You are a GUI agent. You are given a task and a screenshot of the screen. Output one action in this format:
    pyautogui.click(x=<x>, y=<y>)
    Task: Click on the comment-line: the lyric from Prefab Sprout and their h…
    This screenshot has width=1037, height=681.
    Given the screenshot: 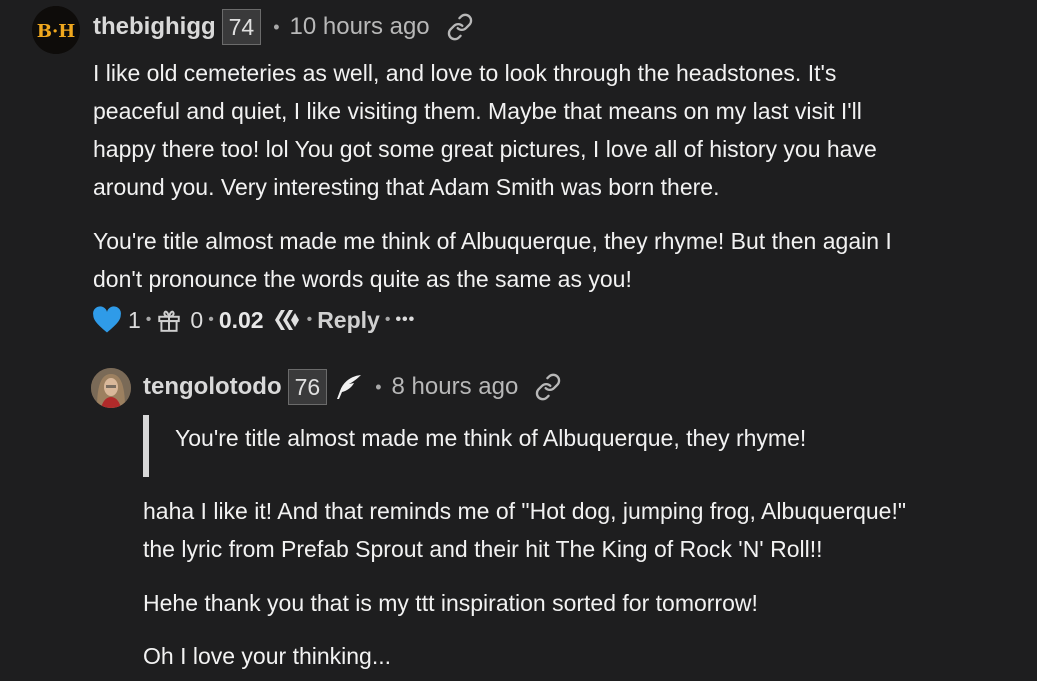 What is the action you would take?
    pyautogui.click(x=483, y=549)
    